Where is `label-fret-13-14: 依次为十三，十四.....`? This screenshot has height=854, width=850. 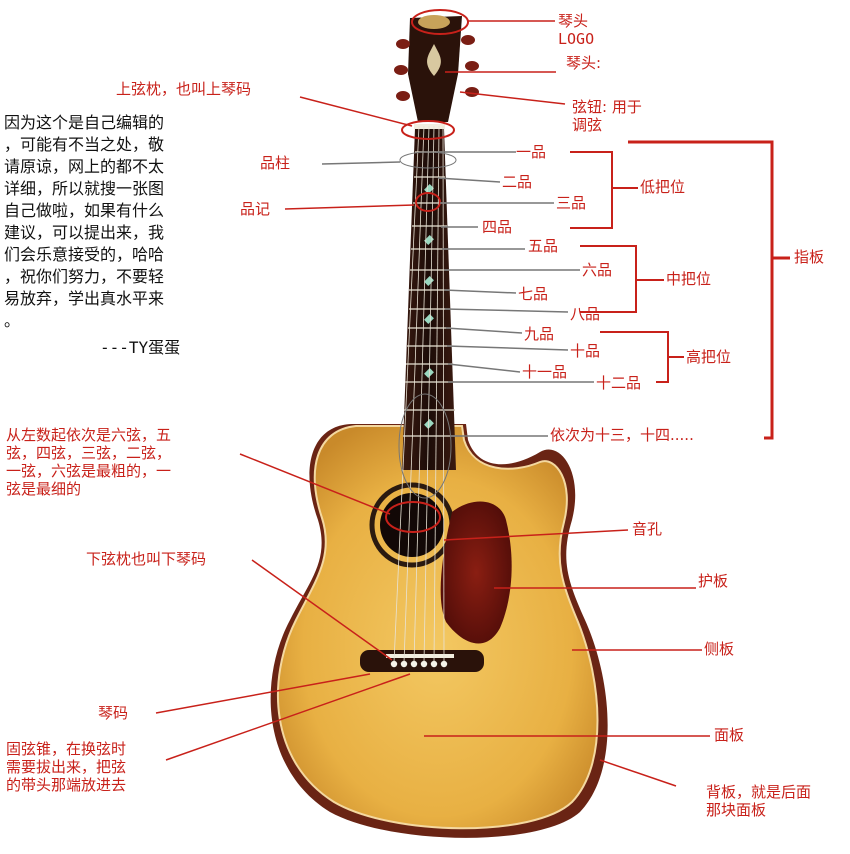 label-fret-13-14: 依次为十三，十四..... is located at coordinates (622, 435).